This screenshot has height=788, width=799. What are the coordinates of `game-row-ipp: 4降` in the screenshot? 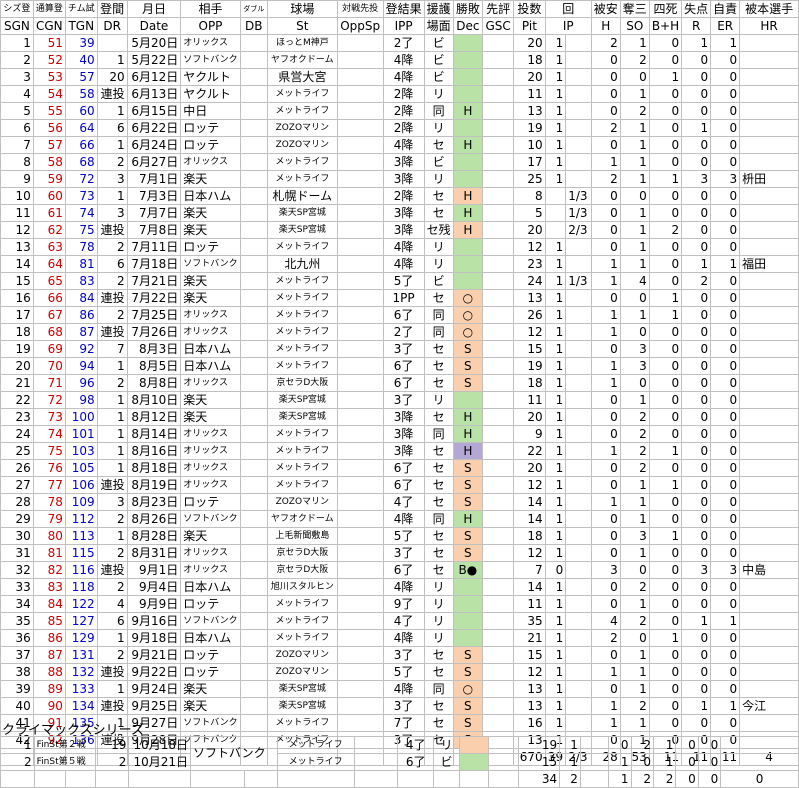 It's located at (403, 77).